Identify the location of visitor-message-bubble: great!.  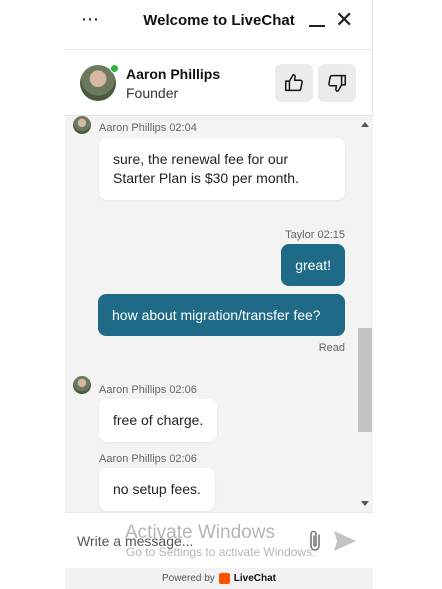
(313, 265).